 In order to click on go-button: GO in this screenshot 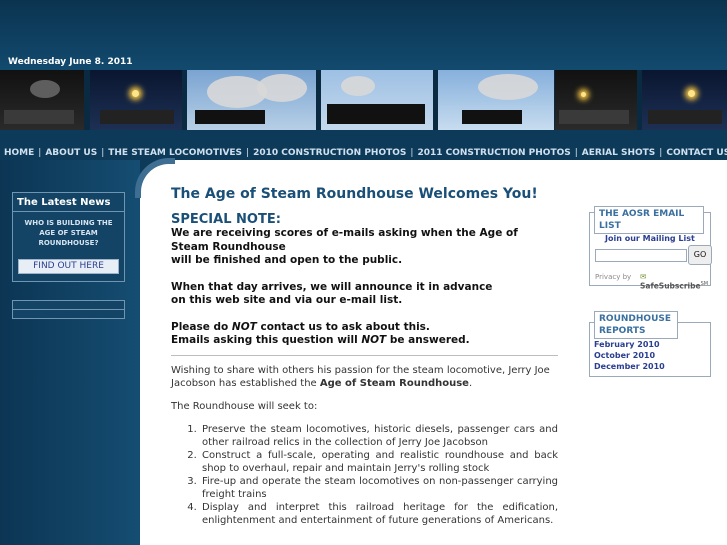, I will do `click(700, 255)`.